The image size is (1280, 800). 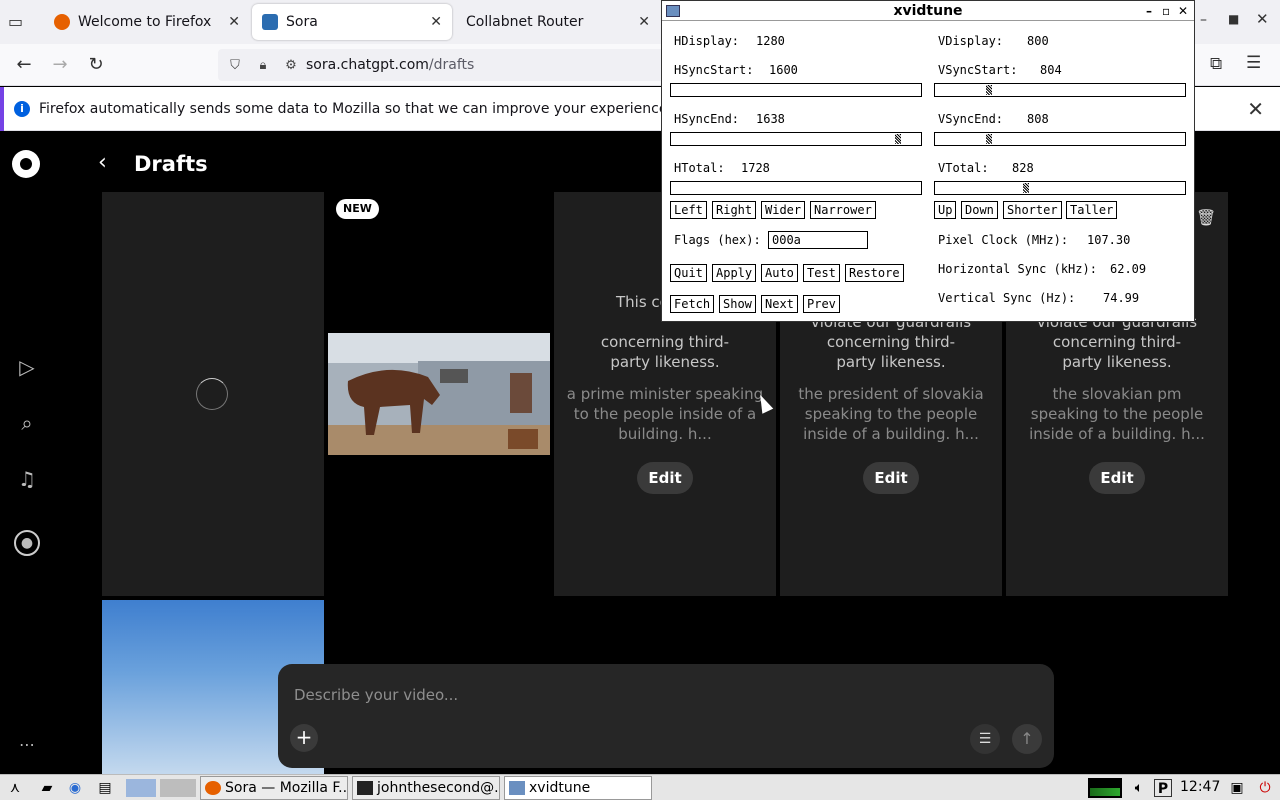 I want to click on settings-sliders-icon: ☰, so click(x=985, y=739).